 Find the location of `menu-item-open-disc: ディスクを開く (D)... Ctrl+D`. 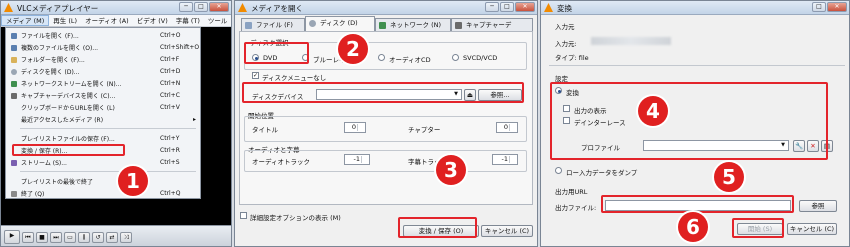

menu-item-open-disc: ディスクを開く (D)... Ctrl+D is located at coordinates (104, 71).